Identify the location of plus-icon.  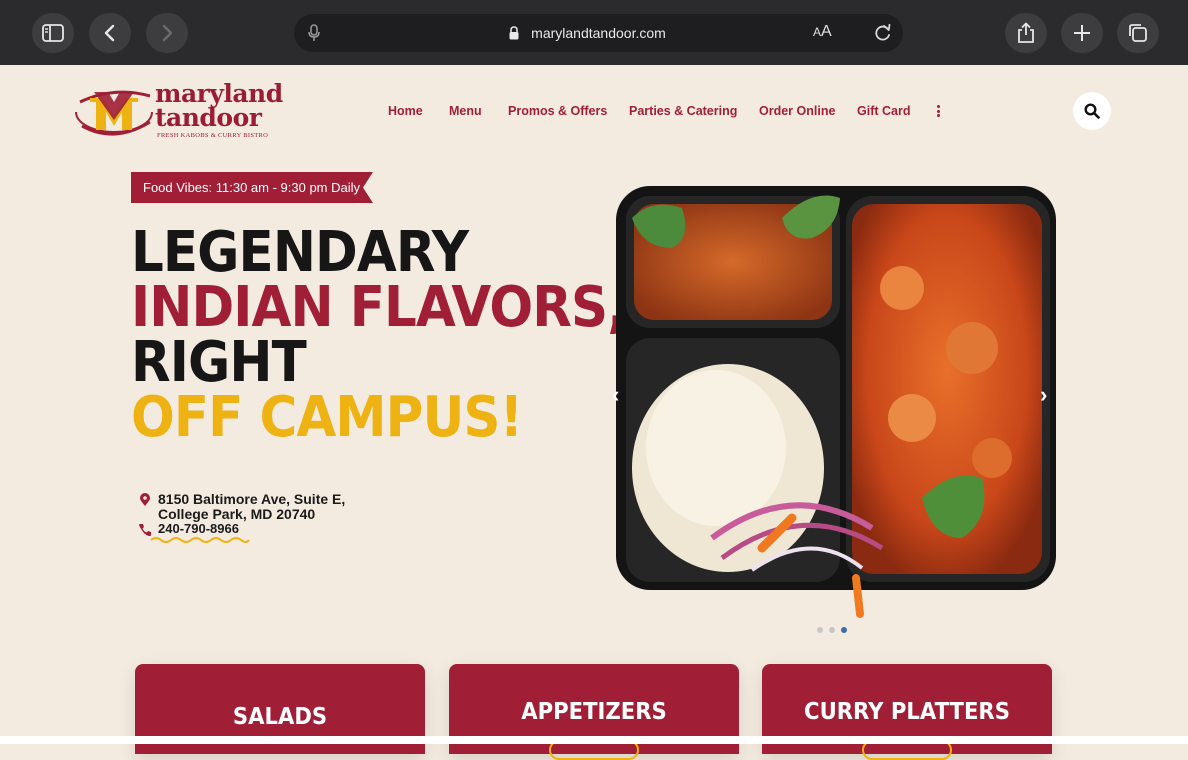
(1082, 33).